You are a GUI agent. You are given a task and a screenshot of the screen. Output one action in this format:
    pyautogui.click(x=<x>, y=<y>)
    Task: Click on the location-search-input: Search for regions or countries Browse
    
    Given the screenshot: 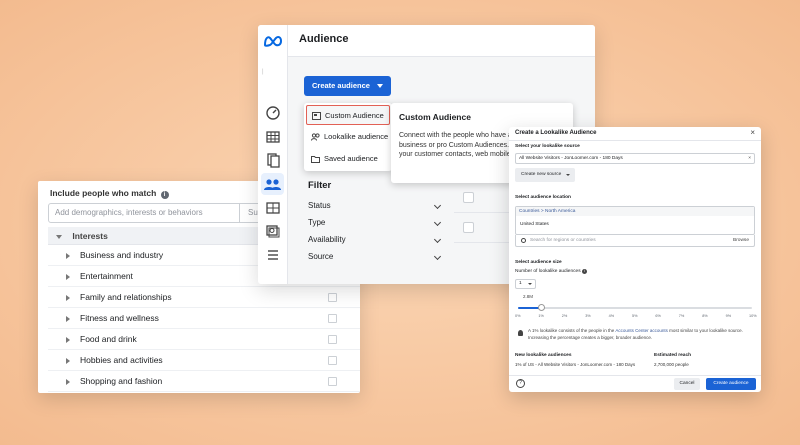 What is the action you would take?
    pyautogui.click(x=635, y=241)
    